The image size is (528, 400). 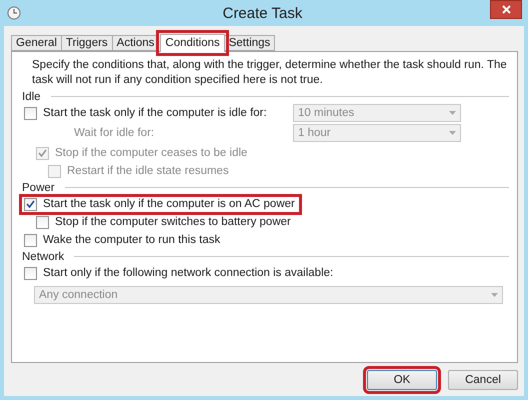 I want to click on tab: Settings, so click(x=250, y=43).